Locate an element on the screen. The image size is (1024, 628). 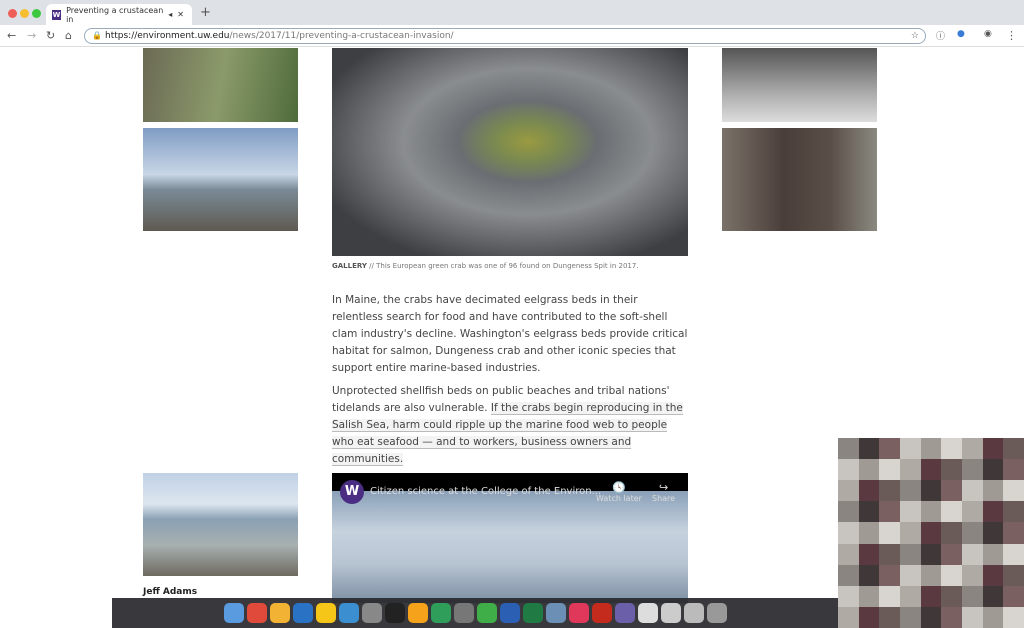
photo-officers is located at coordinates (799, 179).